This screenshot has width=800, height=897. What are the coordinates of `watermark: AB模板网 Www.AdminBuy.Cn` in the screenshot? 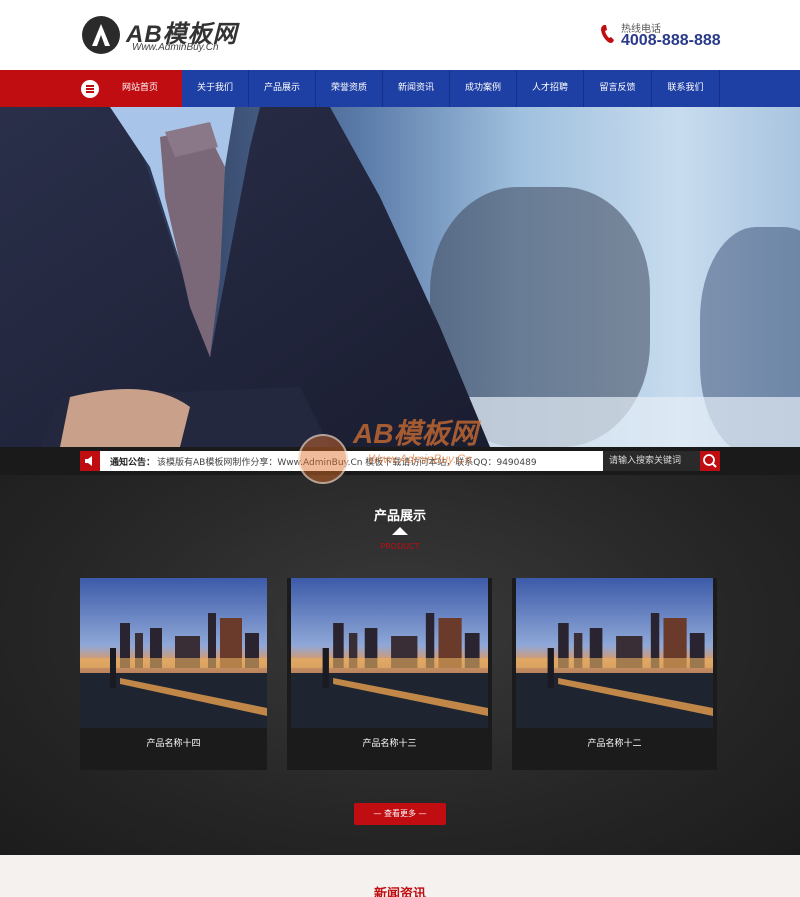 It's located at (403, 452).